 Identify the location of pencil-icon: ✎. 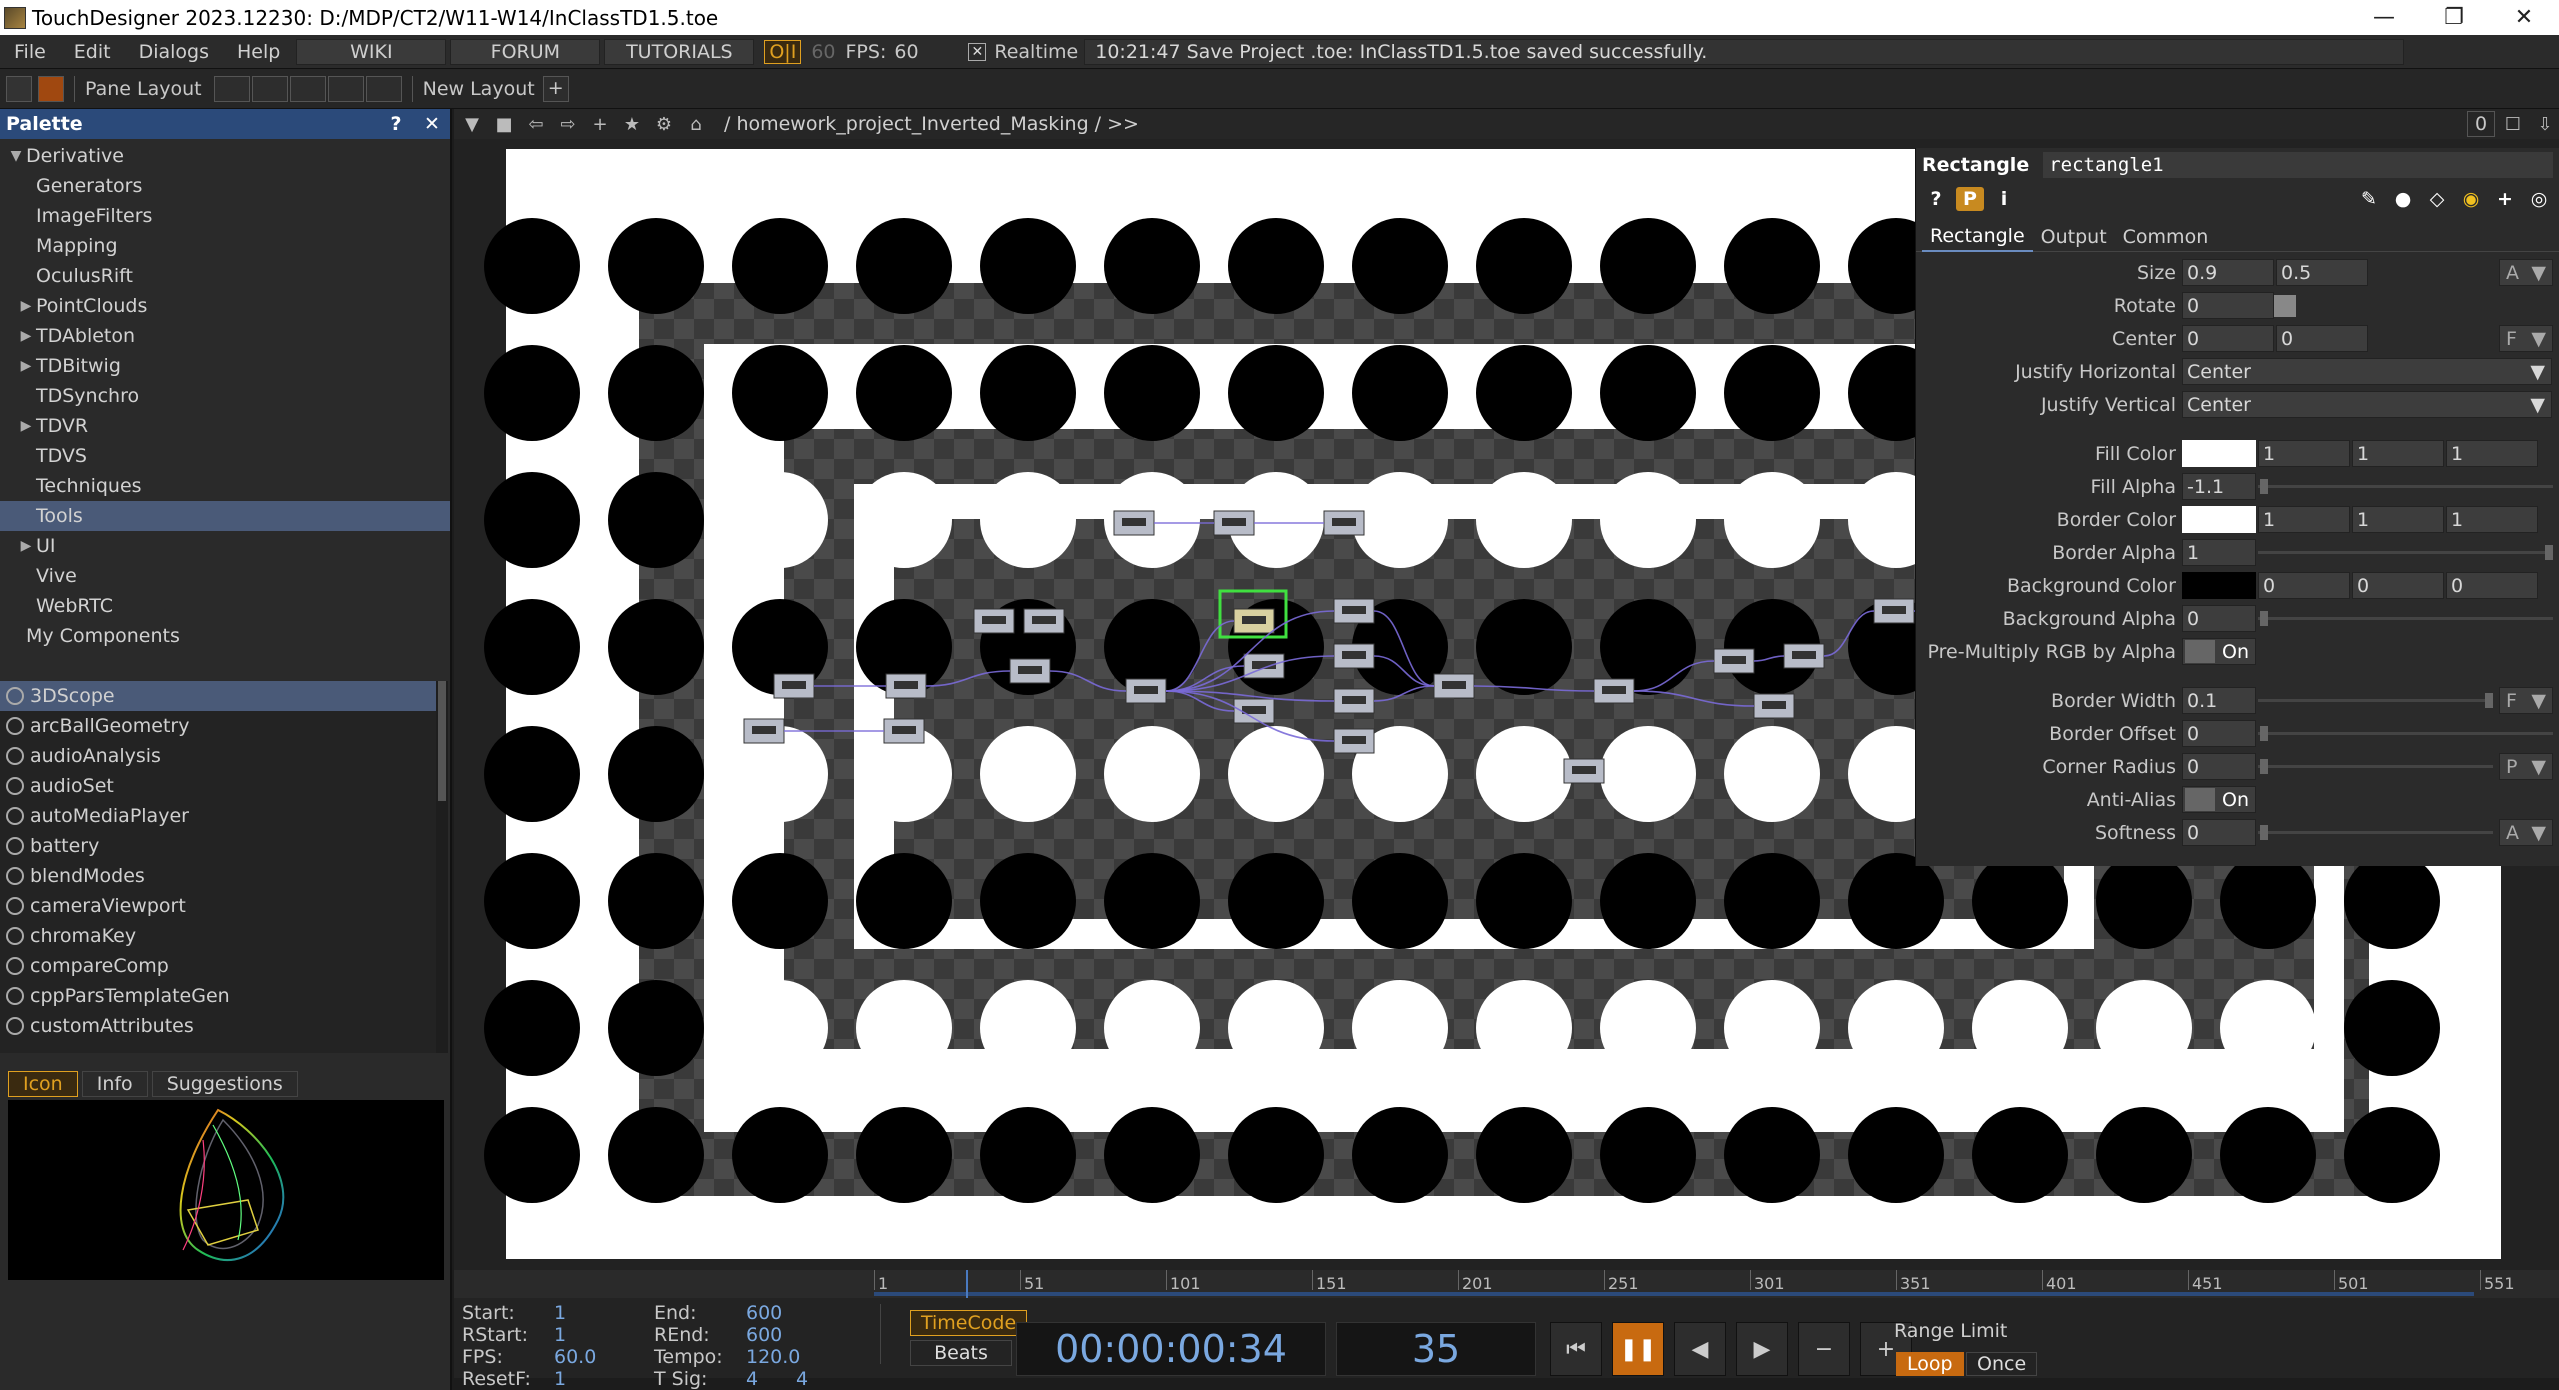
(2369, 199).